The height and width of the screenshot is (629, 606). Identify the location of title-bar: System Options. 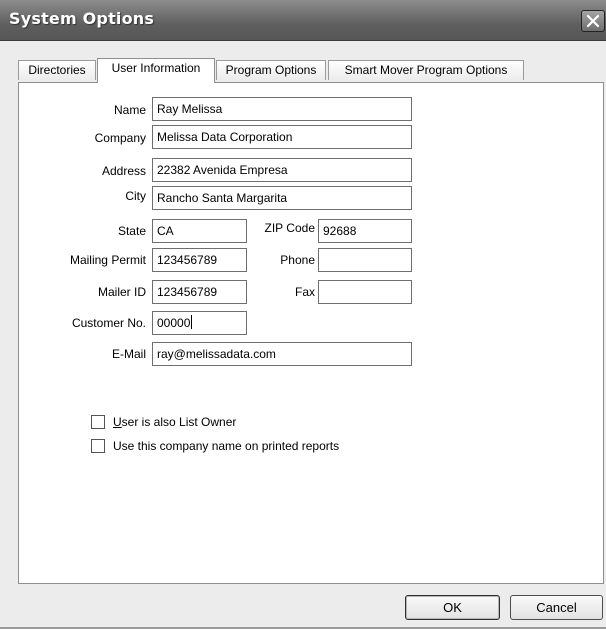
(303, 20).